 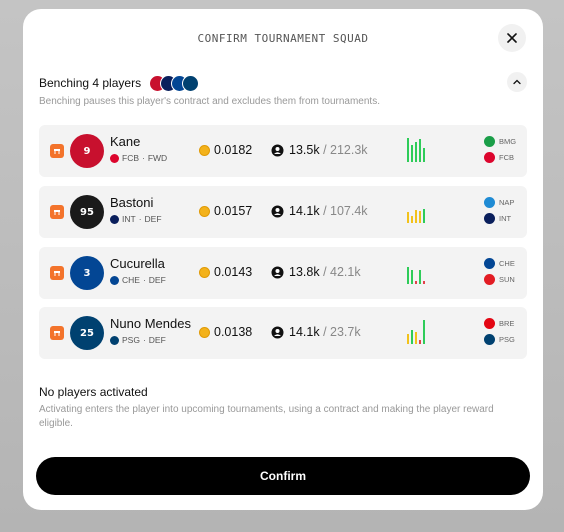 I want to click on opponent-code: CHE, so click(x=507, y=263).